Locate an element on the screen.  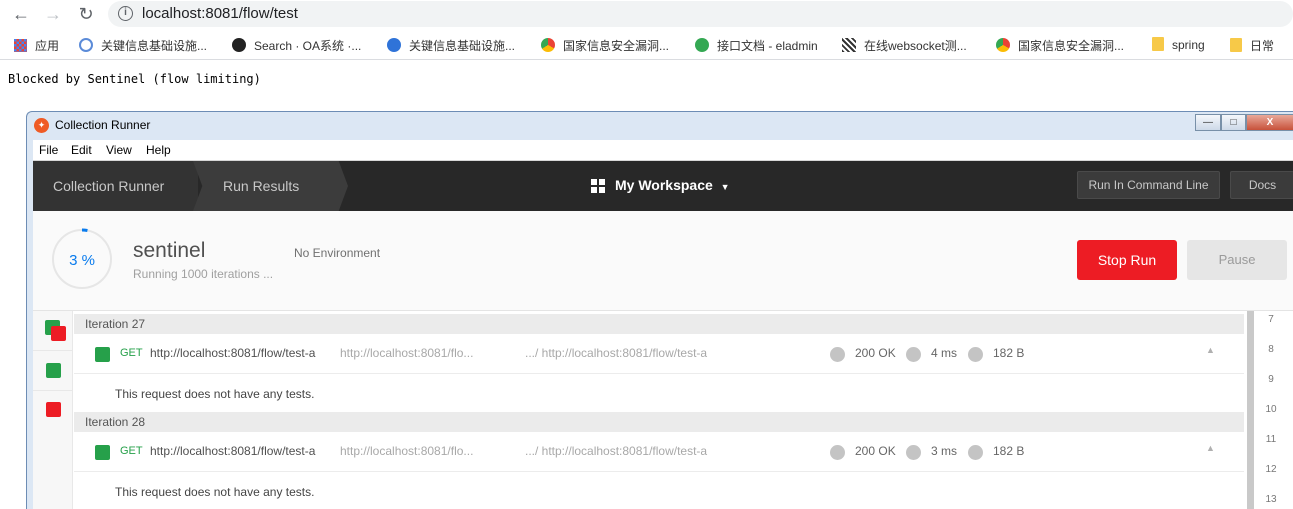
bookmark-label: 日常 is located at coordinates (1262, 46).